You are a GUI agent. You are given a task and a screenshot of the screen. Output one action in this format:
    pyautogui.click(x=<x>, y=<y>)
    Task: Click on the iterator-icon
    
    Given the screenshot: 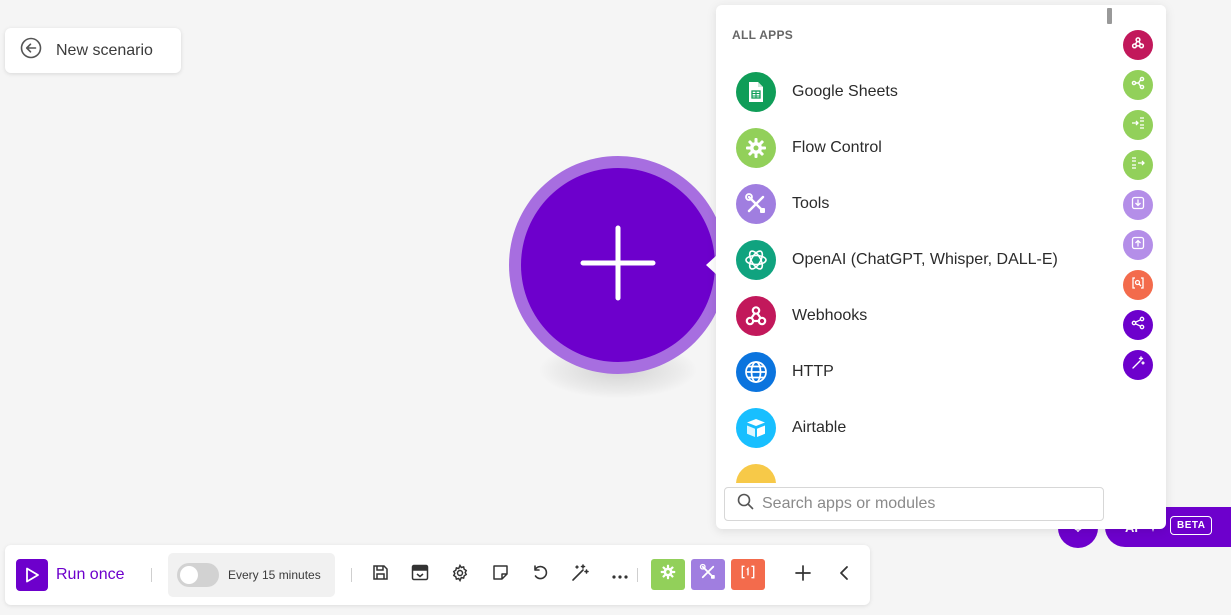 What is the action you would take?
    pyautogui.click(x=1138, y=125)
    